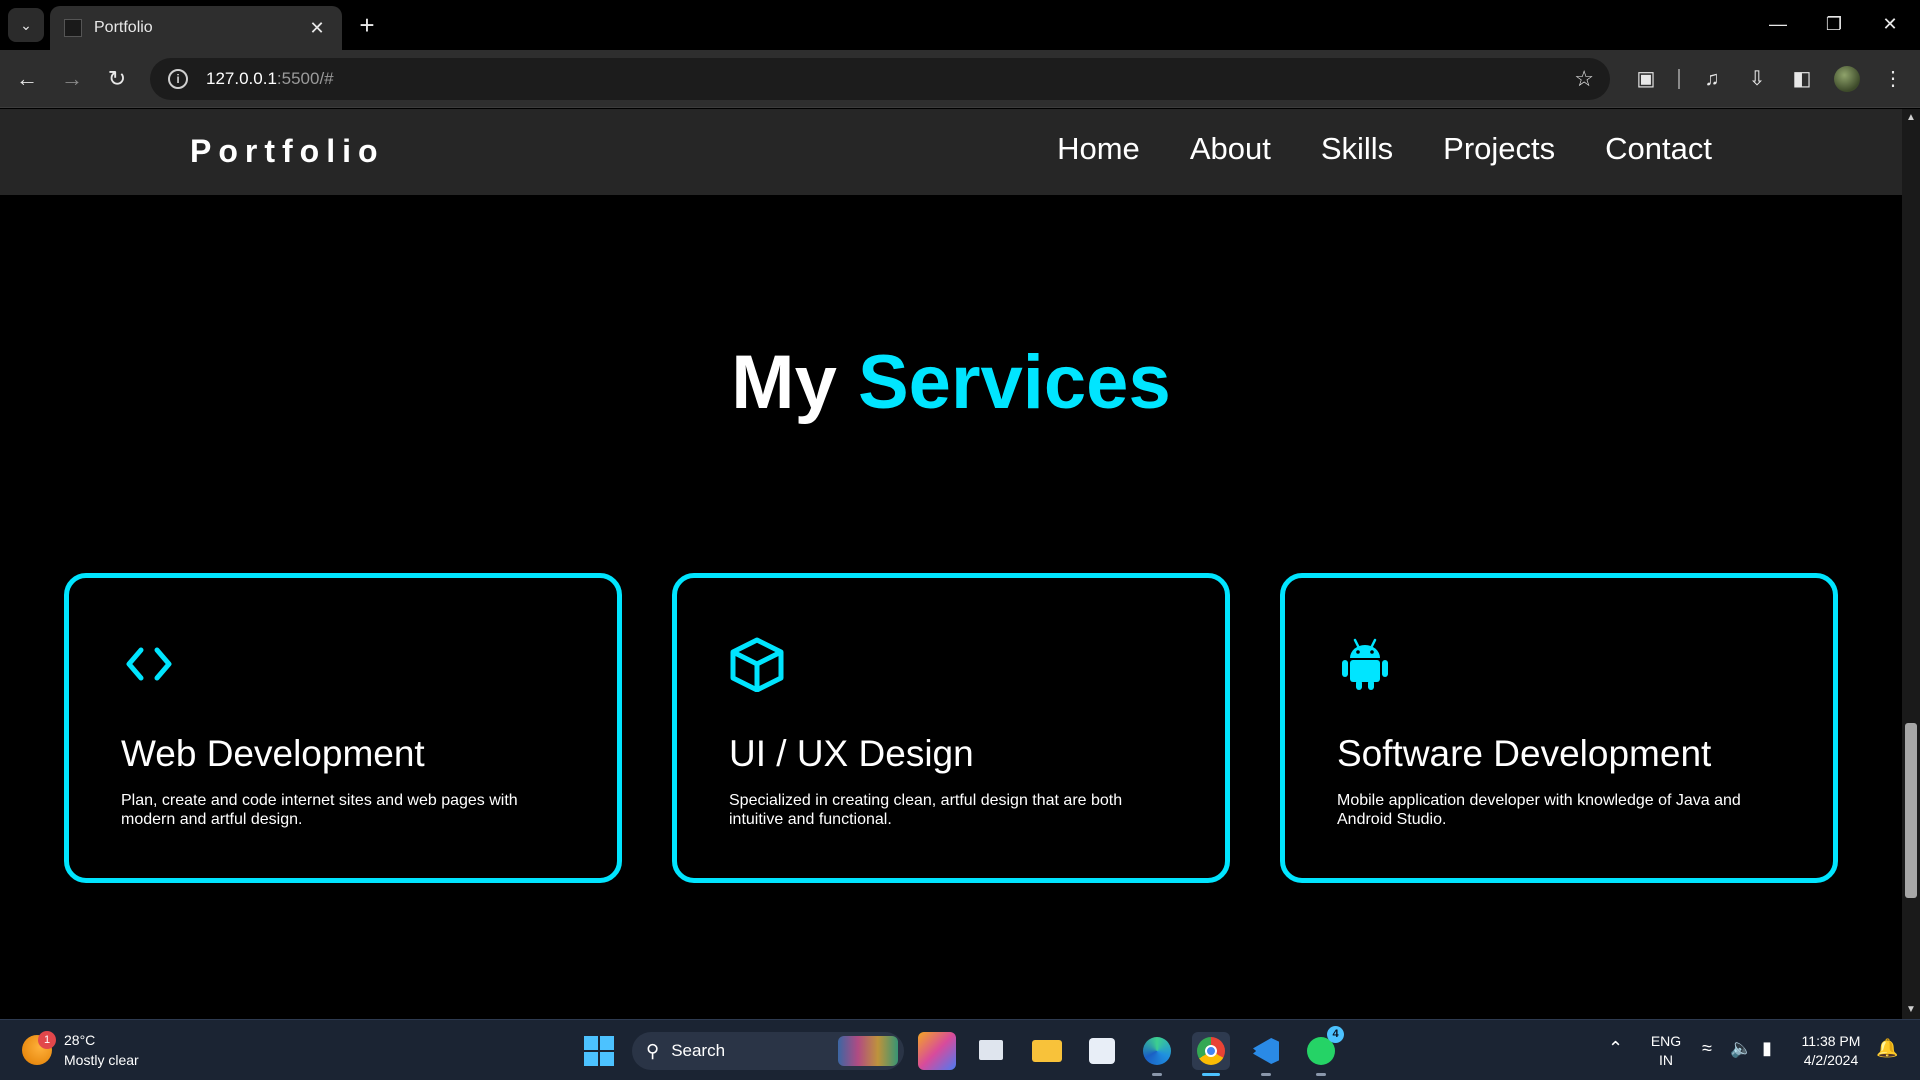 The image size is (1920, 1080). What do you see at coordinates (47, 1040) in the screenshot?
I see `weather-badge: 1` at bounding box center [47, 1040].